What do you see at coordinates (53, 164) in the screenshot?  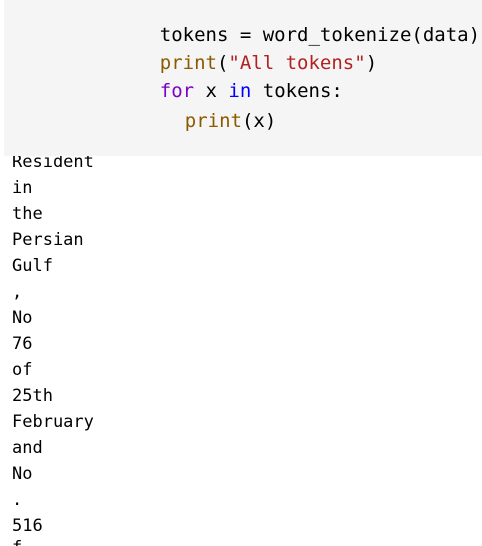 I see `output-line: Resident` at bounding box center [53, 164].